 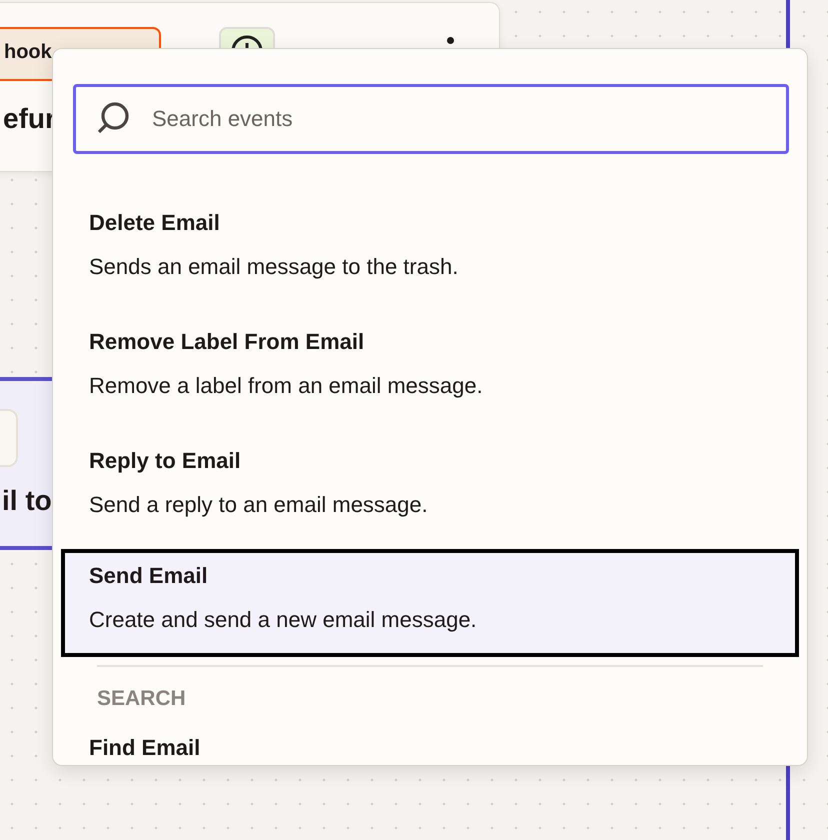 I want to click on event-title: Remove Label From Email, so click(x=227, y=342).